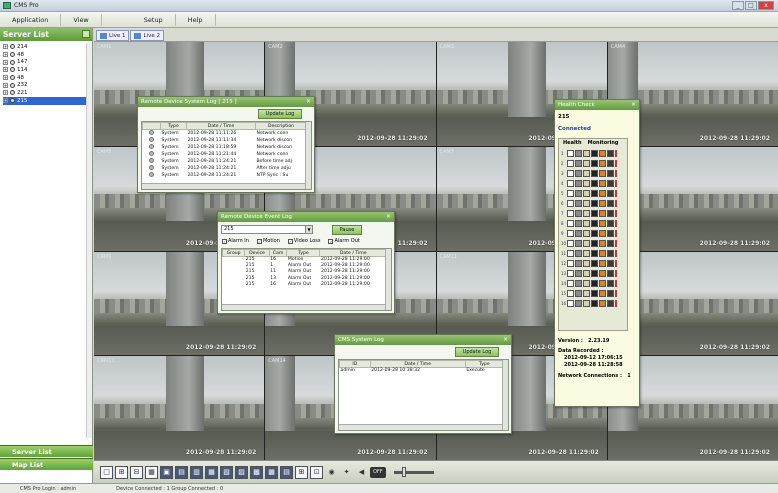 The height and width of the screenshot is (493, 778). What do you see at coordinates (225, 134) in the screenshot?
I see `table-row: System 2012-09-28 11:11:26 Network conn` at bounding box center [225, 134].